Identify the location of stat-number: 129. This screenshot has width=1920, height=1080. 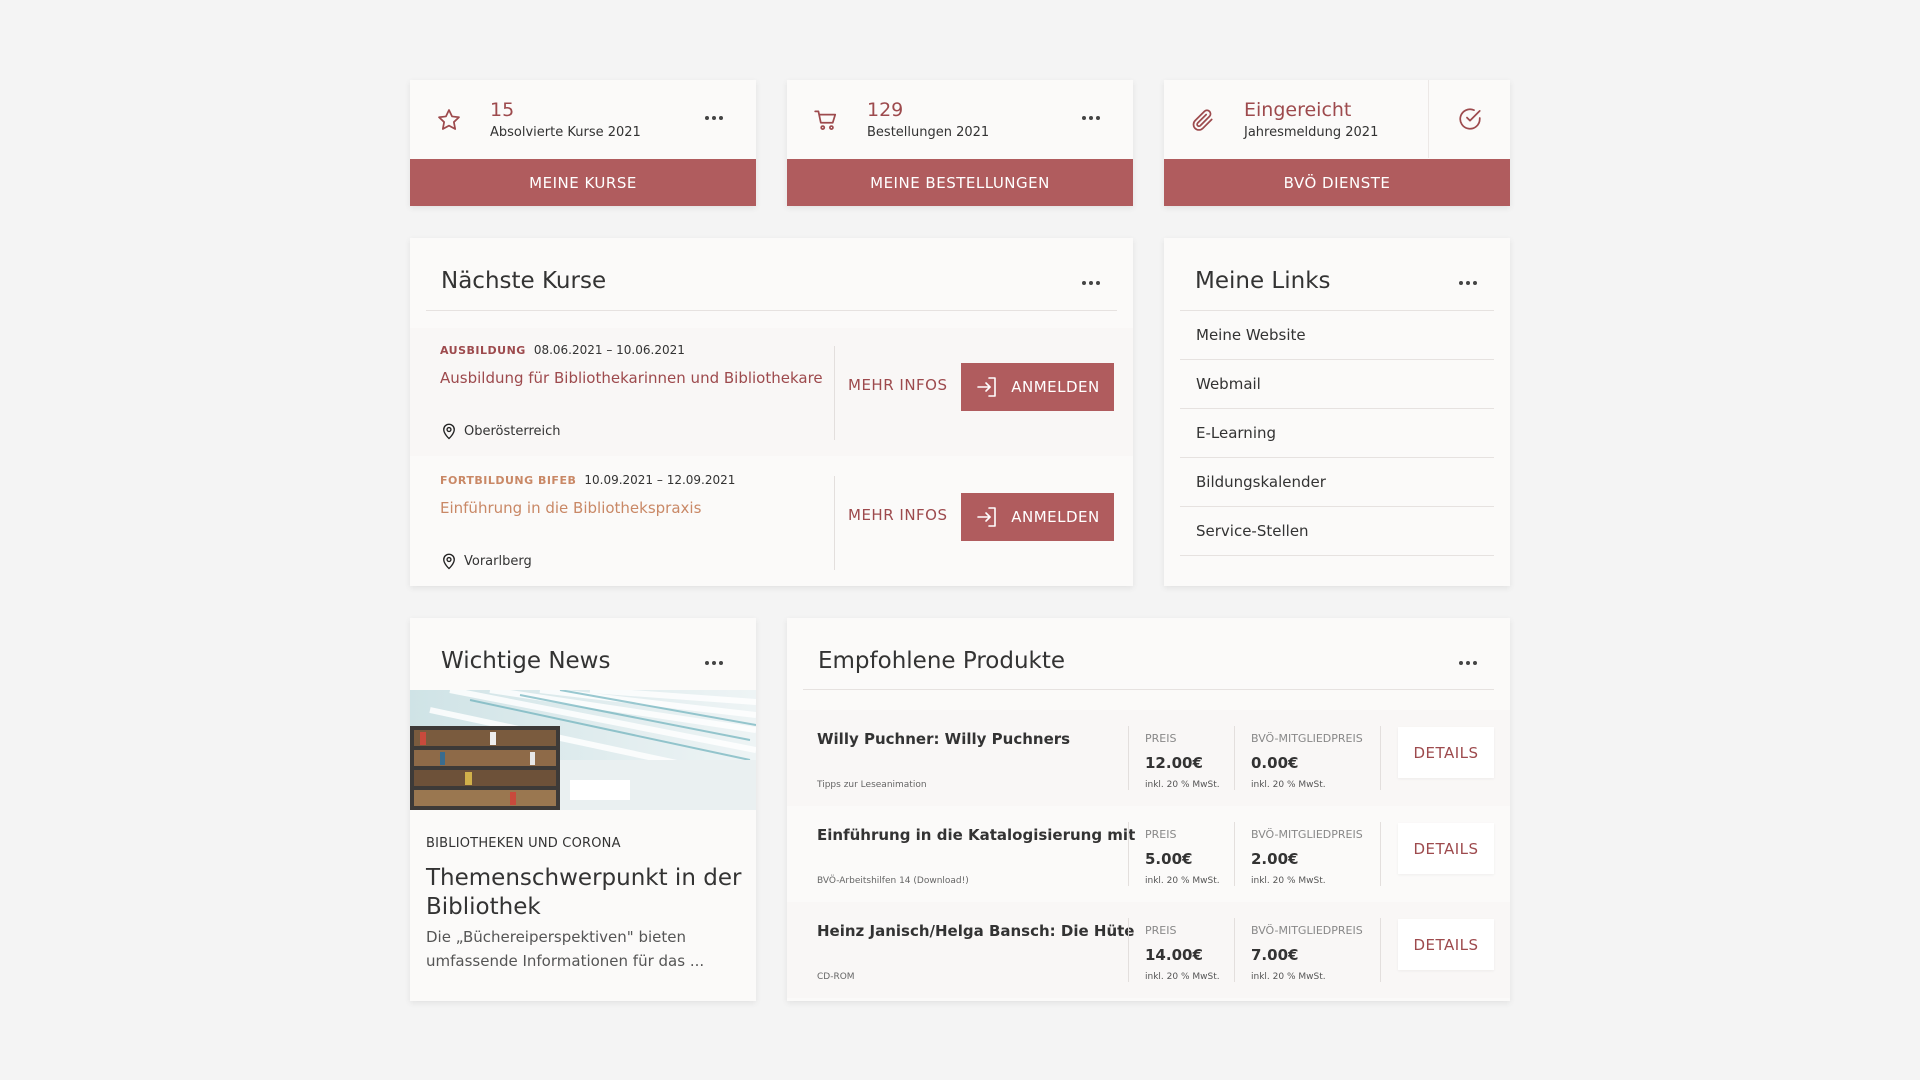
(885, 110).